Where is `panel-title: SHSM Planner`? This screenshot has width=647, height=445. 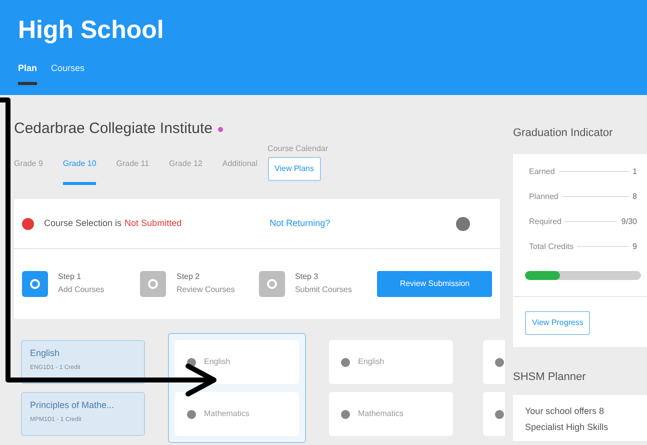 panel-title: SHSM Planner is located at coordinates (549, 377).